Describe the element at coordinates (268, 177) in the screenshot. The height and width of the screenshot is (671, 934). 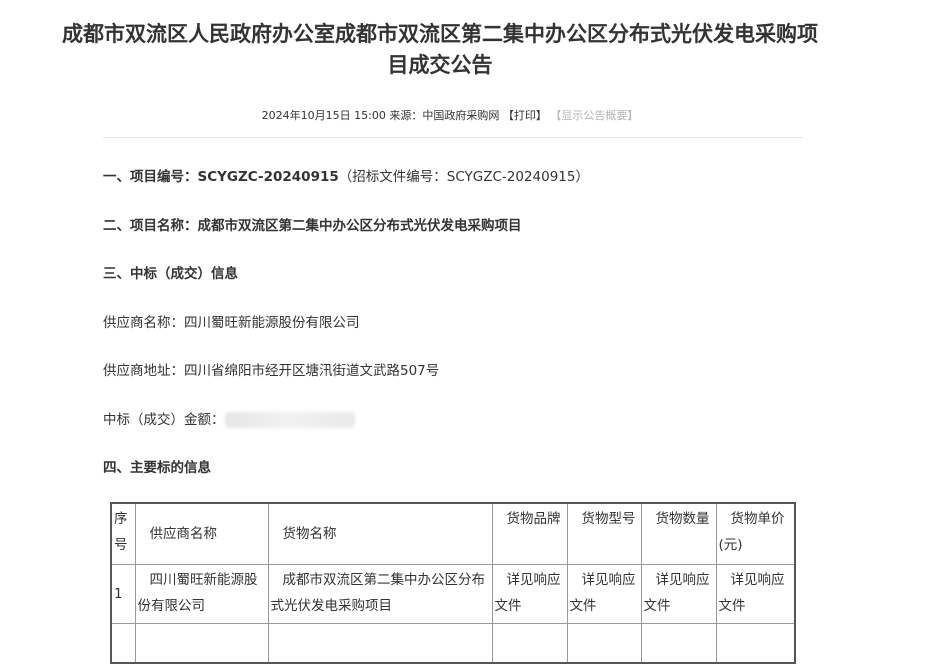
I see `project-number-value: SCYGZC-20240915` at that location.